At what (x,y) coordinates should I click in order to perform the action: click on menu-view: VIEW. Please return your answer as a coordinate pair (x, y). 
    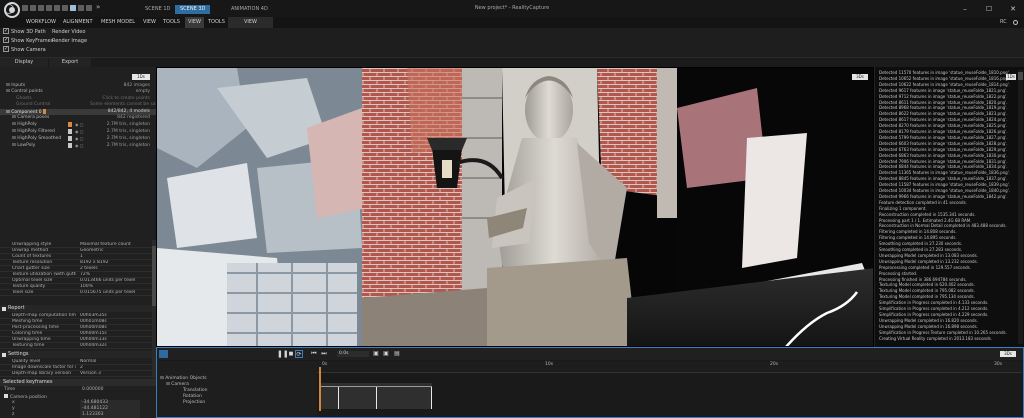
    Looking at the image, I should click on (149, 22).